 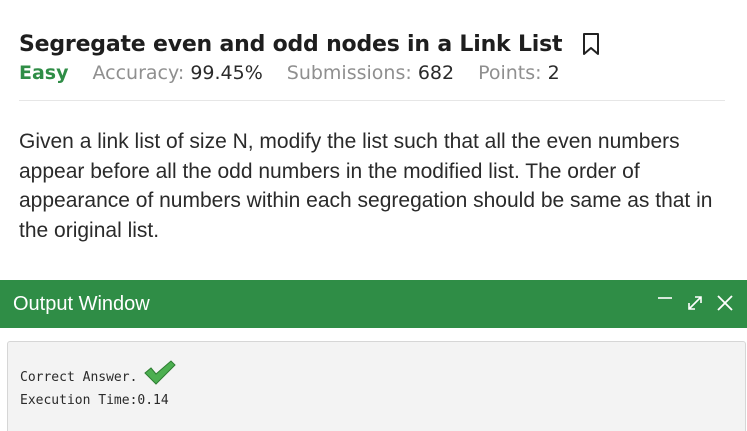 I want to click on points-value: 2, so click(x=553, y=73).